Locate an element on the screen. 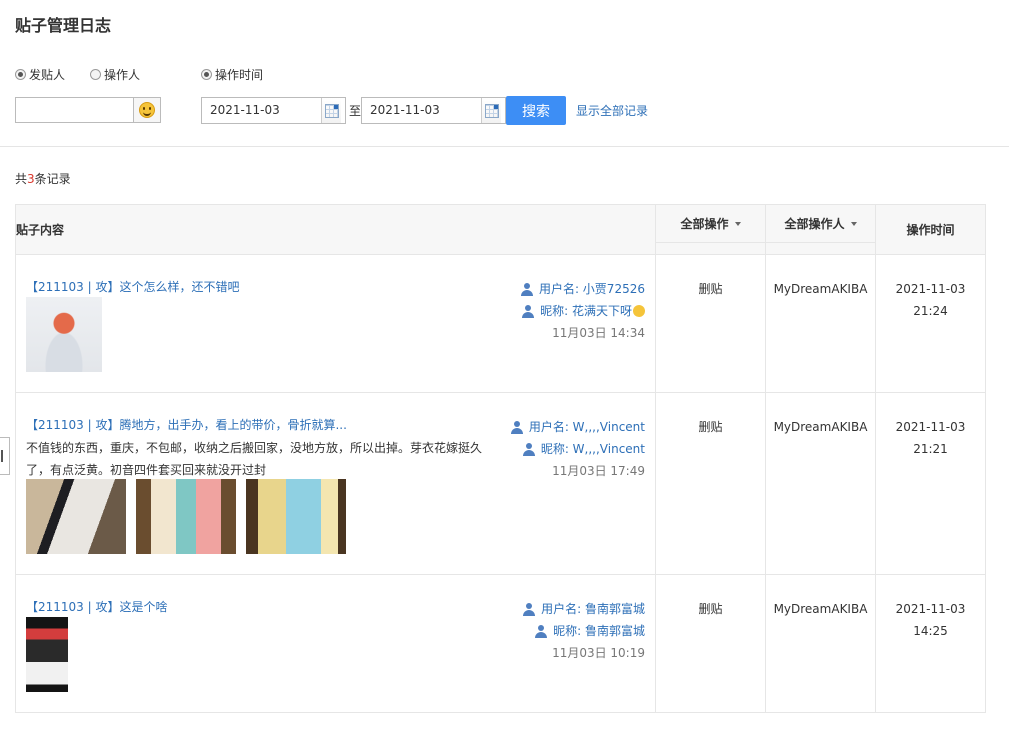 The image size is (1009, 735). radio-time-label: 操作时间 is located at coordinates (239, 74).